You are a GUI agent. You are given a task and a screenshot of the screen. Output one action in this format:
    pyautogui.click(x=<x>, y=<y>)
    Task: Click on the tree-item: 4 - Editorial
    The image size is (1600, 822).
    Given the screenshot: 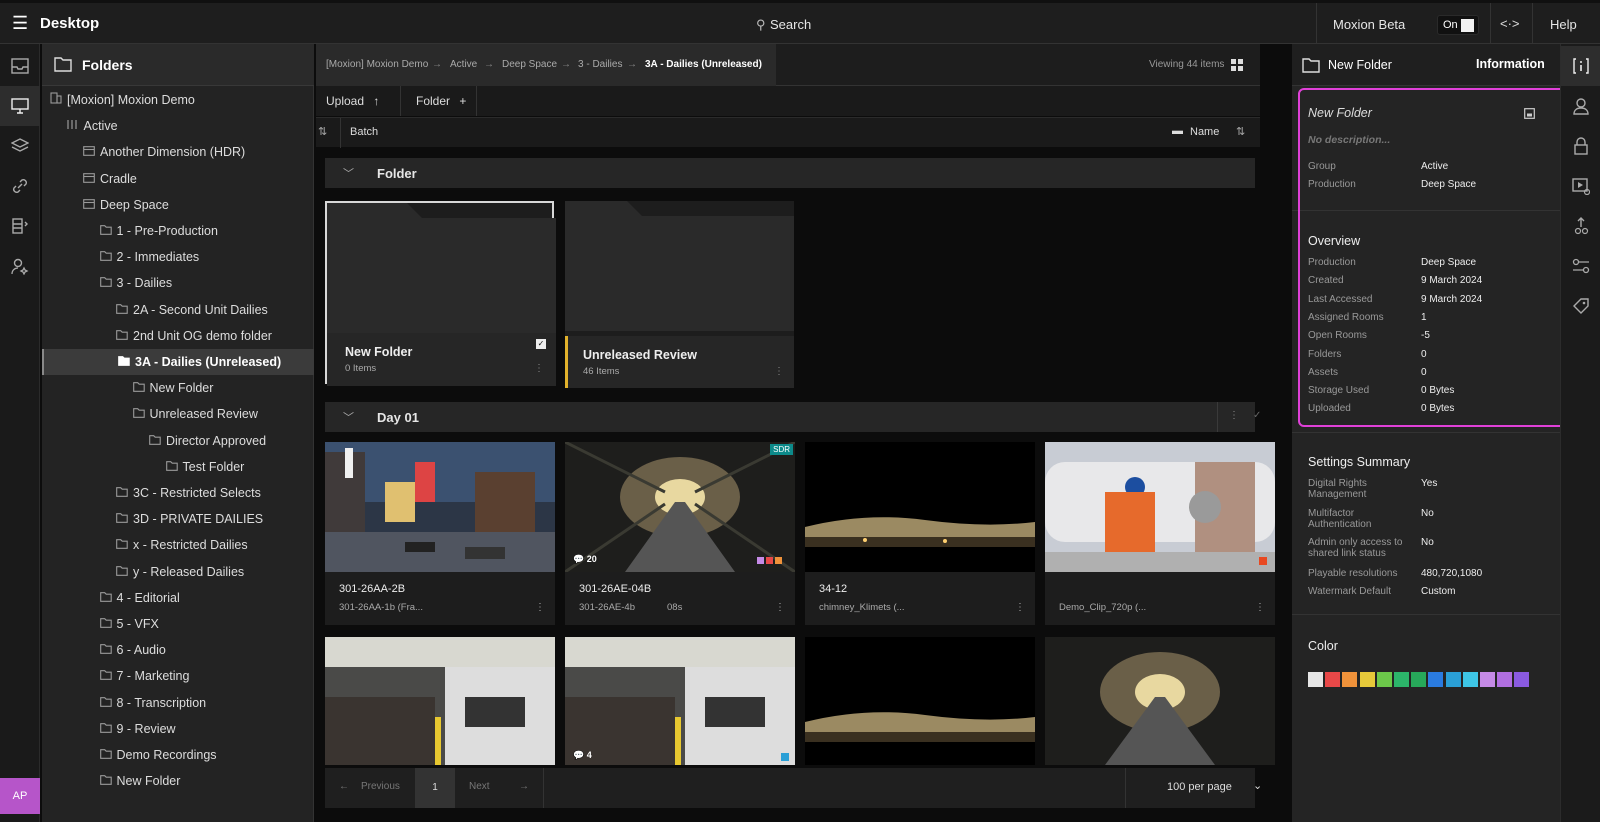 What is the action you would take?
    pyautogui.click(x=178, y=598)
    